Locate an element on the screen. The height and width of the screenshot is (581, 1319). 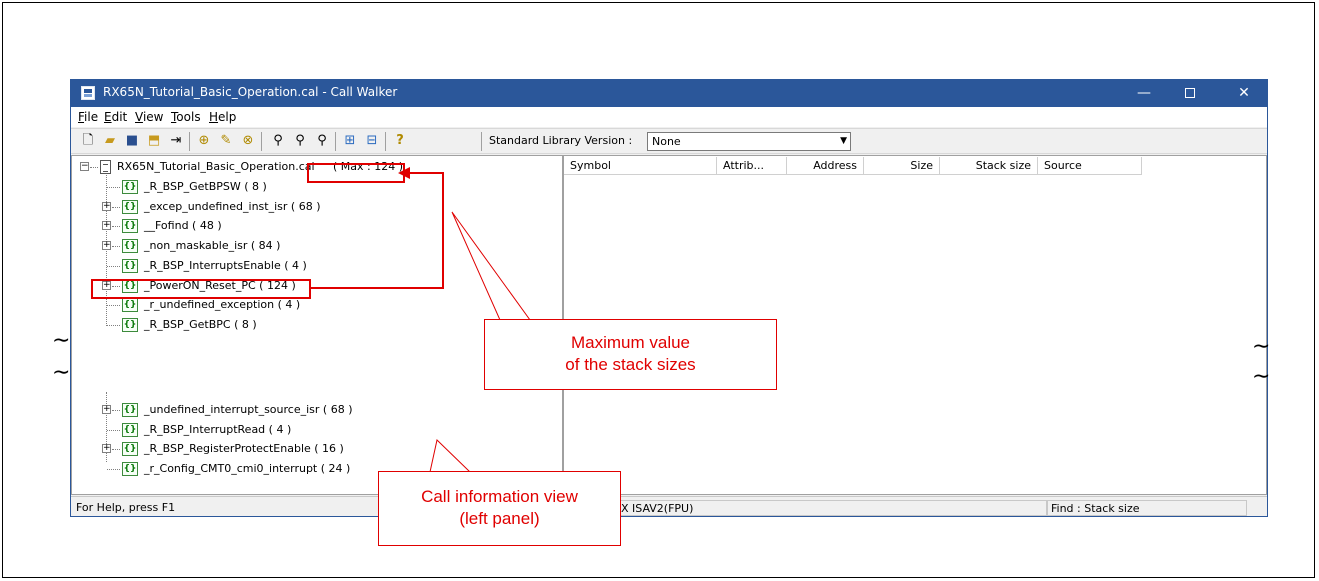
max-callout-line1: Maximum value is located at coordinates (630, 342).